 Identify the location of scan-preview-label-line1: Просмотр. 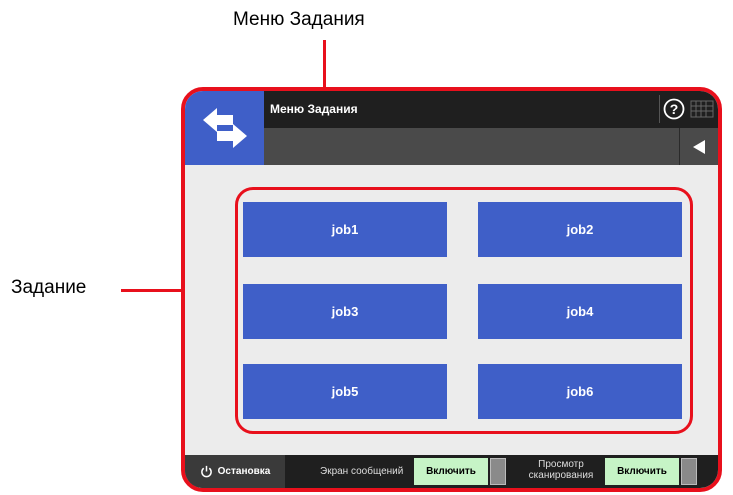
(561, 464).